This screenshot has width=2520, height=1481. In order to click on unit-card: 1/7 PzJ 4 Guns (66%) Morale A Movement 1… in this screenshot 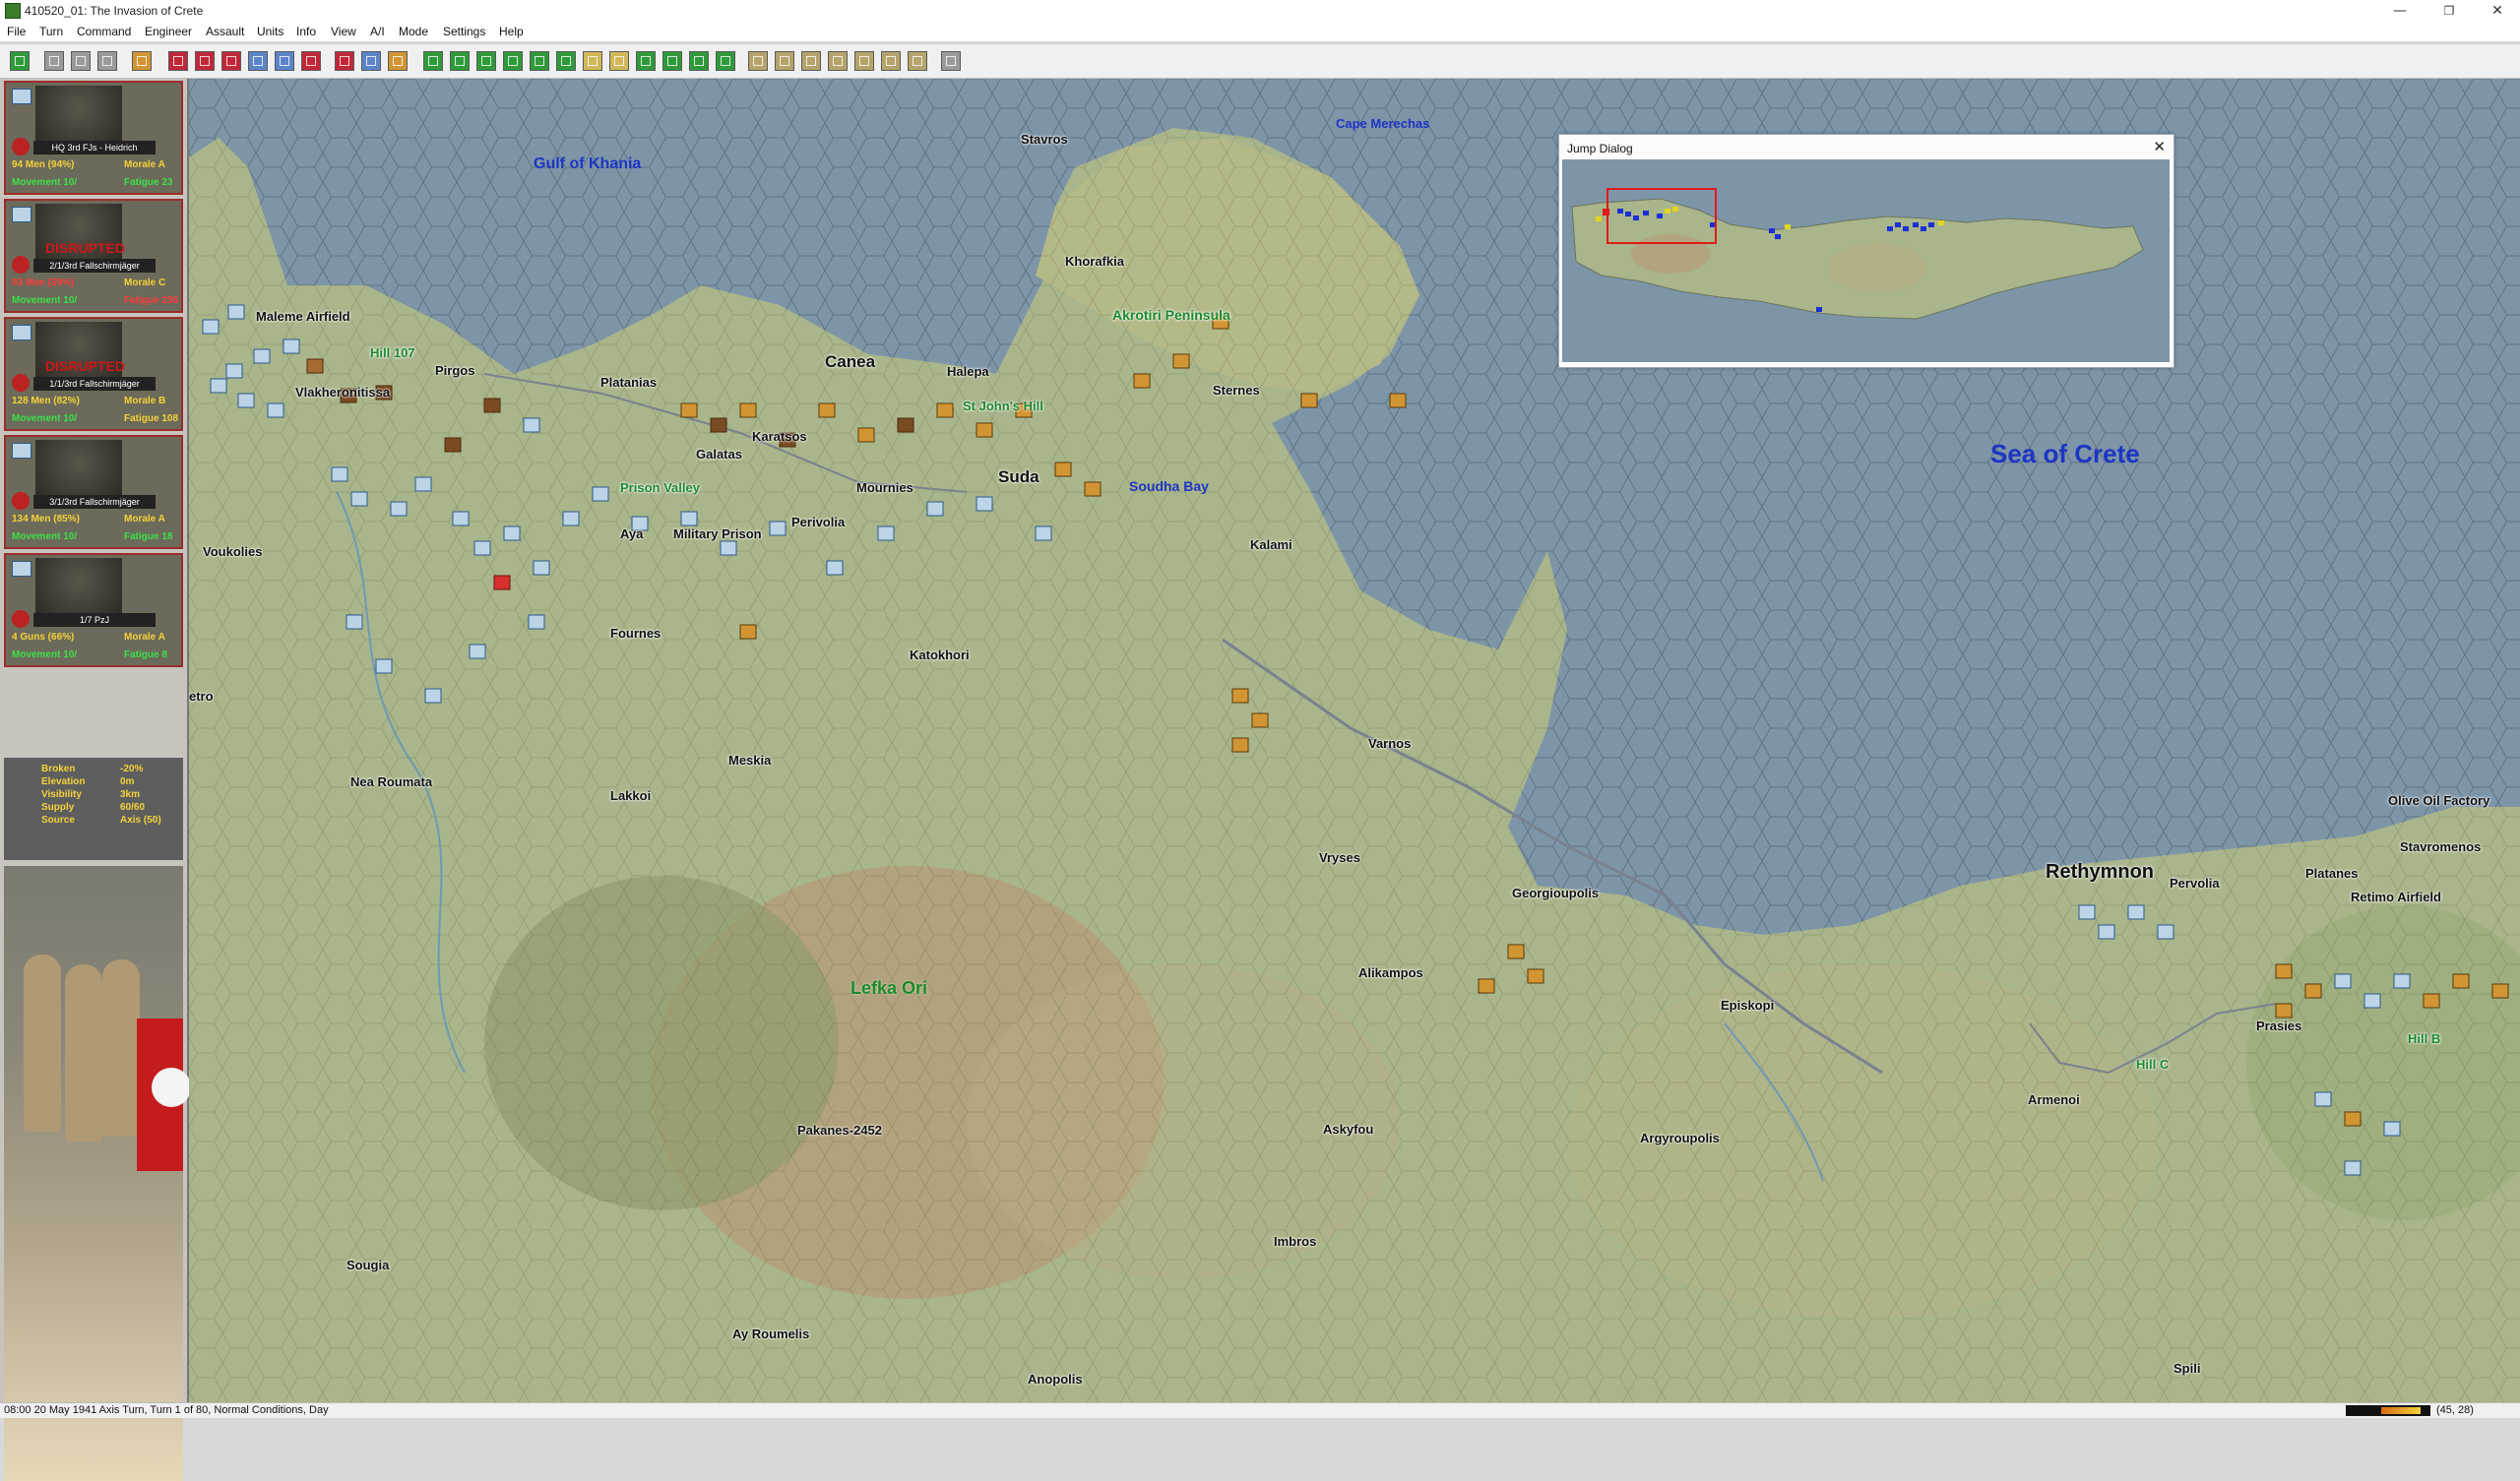, I will do `click(93, 610)`.